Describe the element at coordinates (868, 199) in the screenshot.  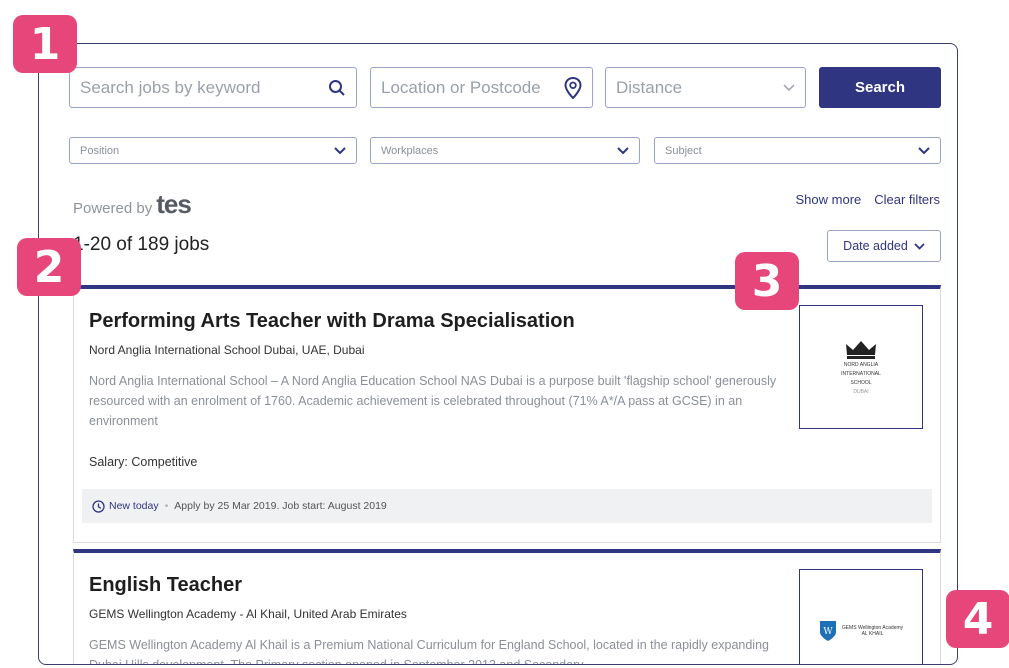
I see `filter-links: Show more Clear filters` at that location.